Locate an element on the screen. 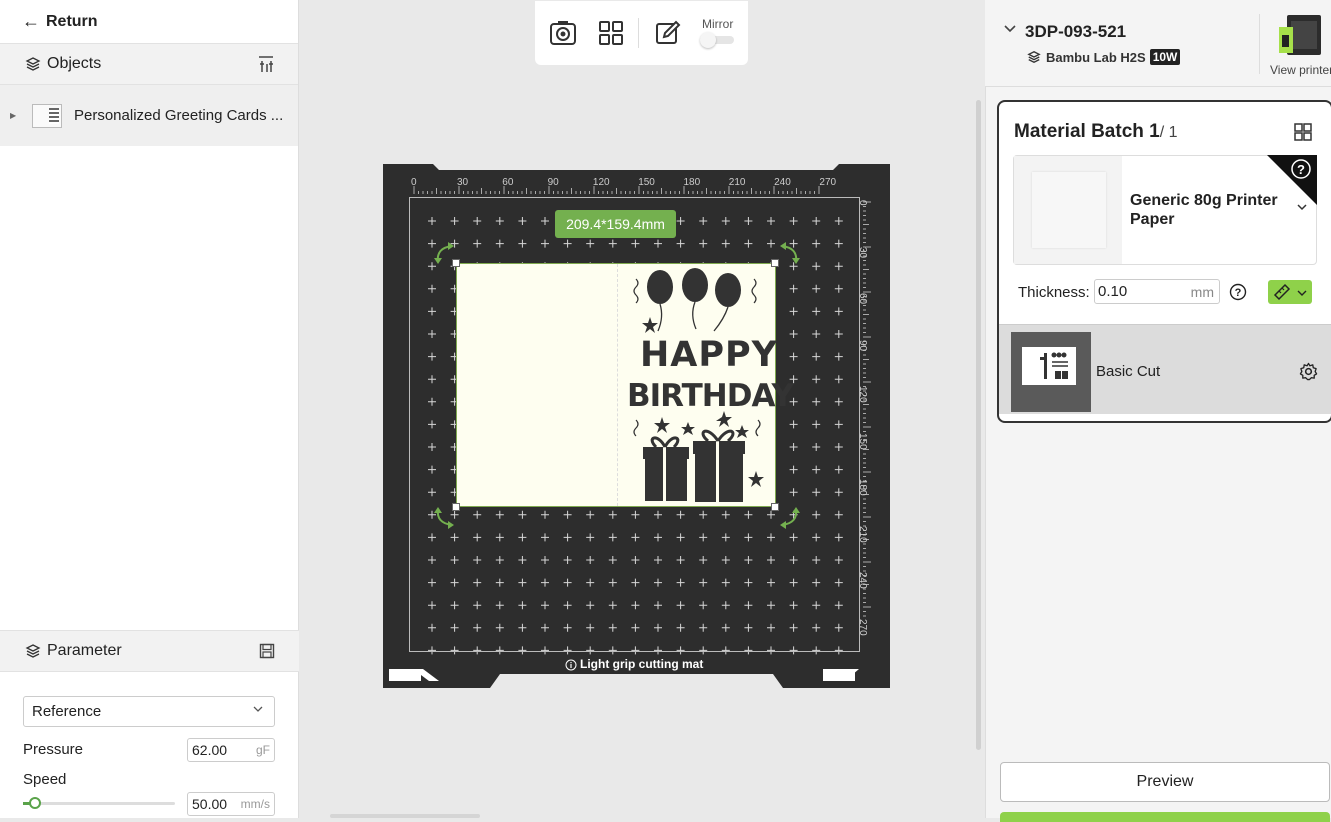  grid-view-icon is located at coordinates (1303, 132).